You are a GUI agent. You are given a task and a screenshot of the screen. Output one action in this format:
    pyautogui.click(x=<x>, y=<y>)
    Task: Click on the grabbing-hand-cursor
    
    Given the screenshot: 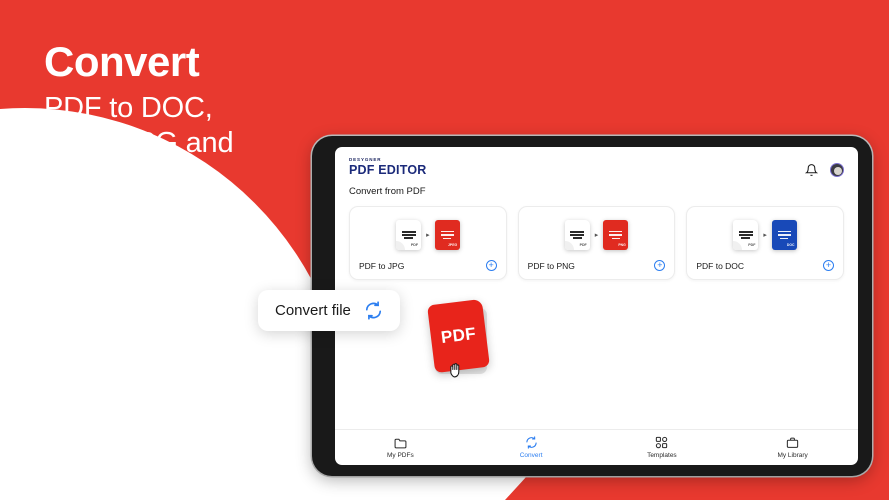 What is the action you would take?
    pyautogui.click(x=455, y=370)
    